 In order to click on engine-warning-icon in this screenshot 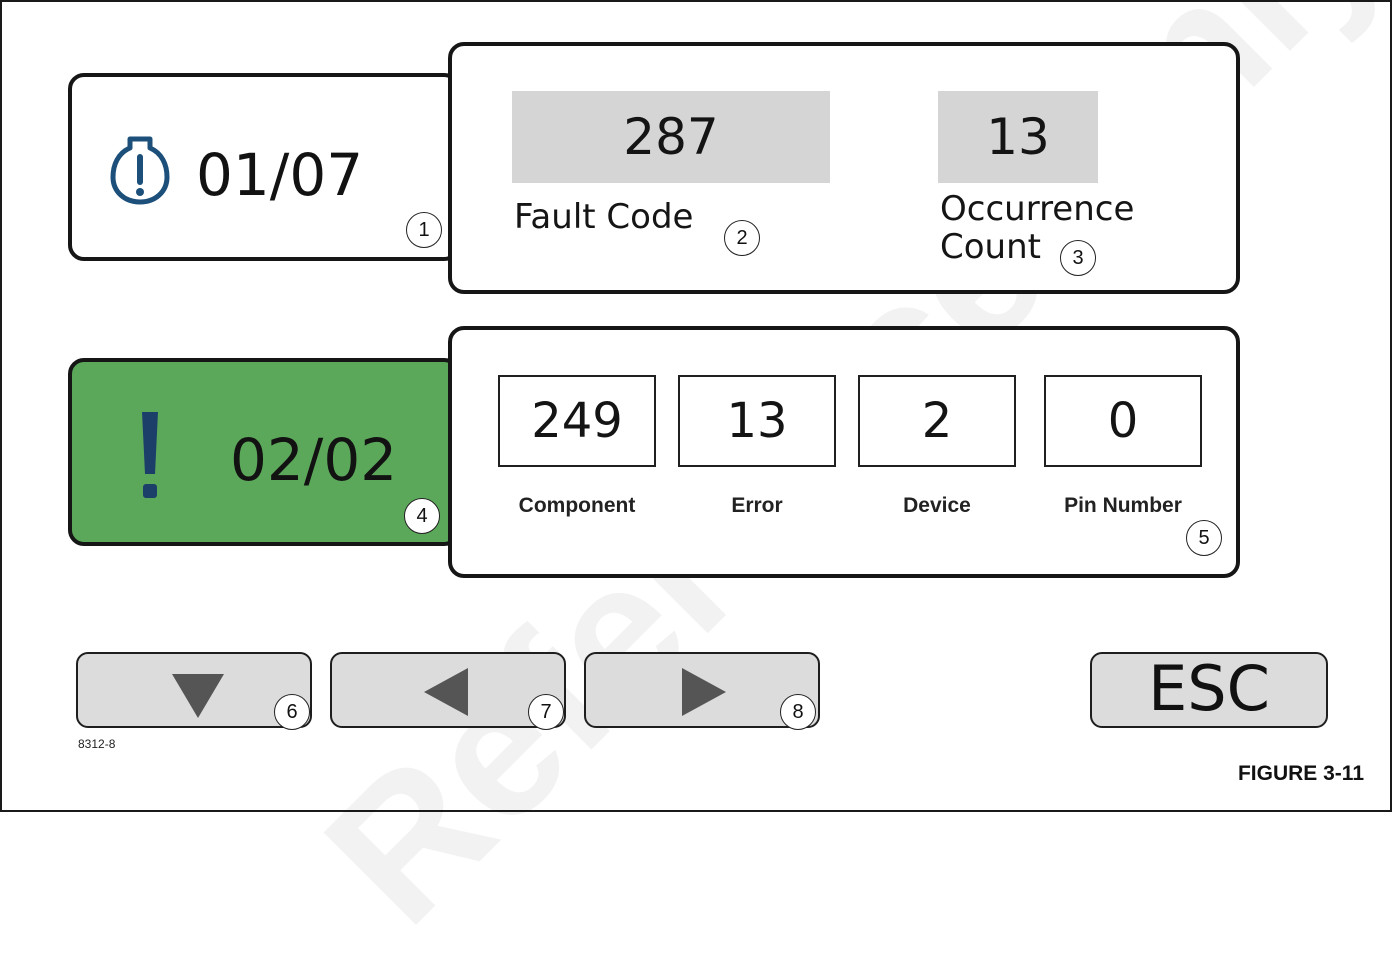, I will do `click(140, 170)`.